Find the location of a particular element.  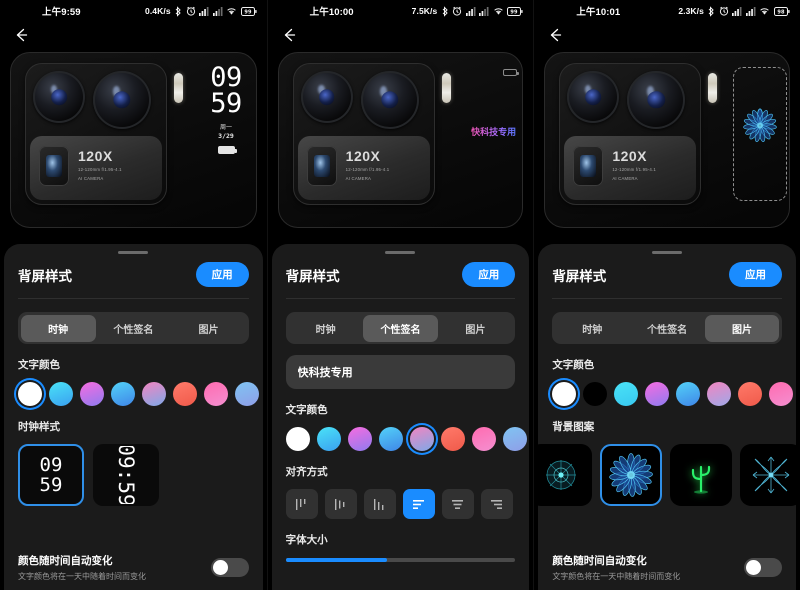

bg-pattern-green-cactus is located at coordinates (701, 475).